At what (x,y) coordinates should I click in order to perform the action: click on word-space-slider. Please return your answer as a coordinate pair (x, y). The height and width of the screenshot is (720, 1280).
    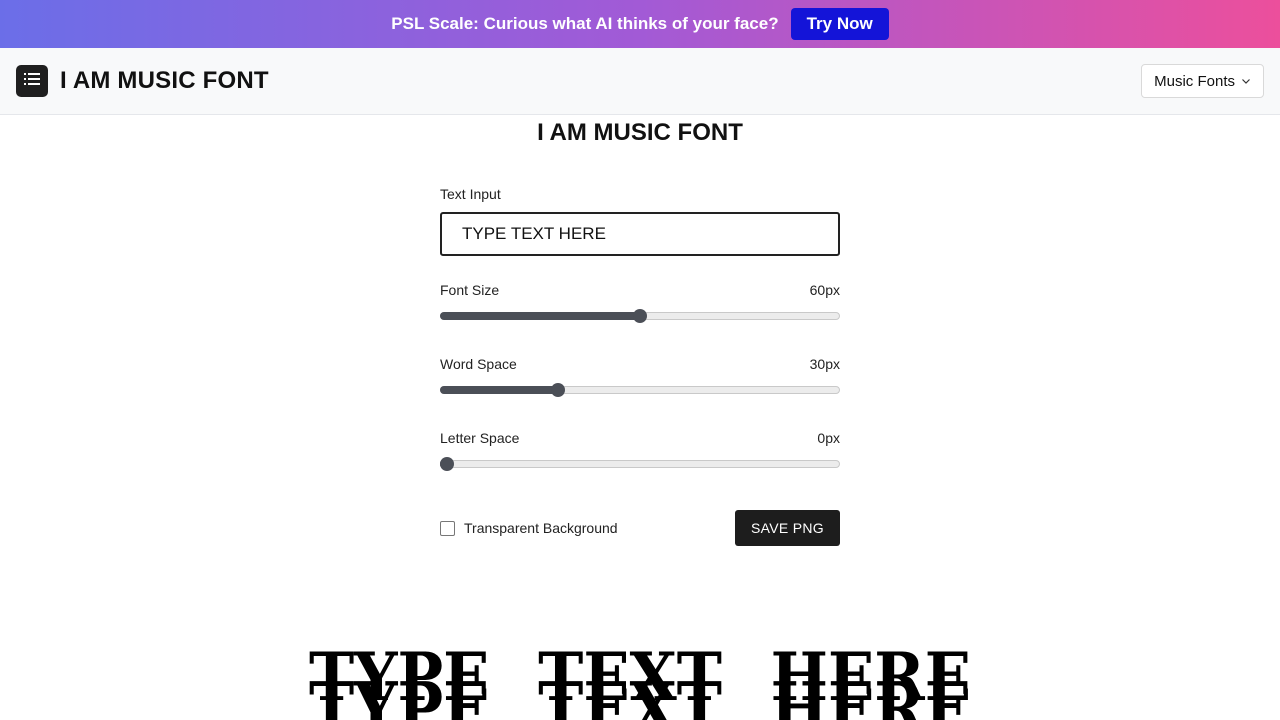
    Looking at the image, I should click on (640, 390).